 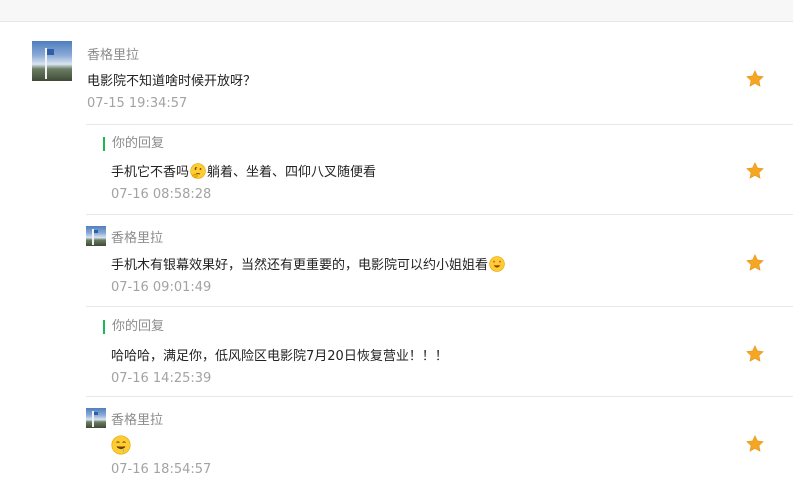 I want to click on comment-author: 香格里拉, so click(x=113, y=53).